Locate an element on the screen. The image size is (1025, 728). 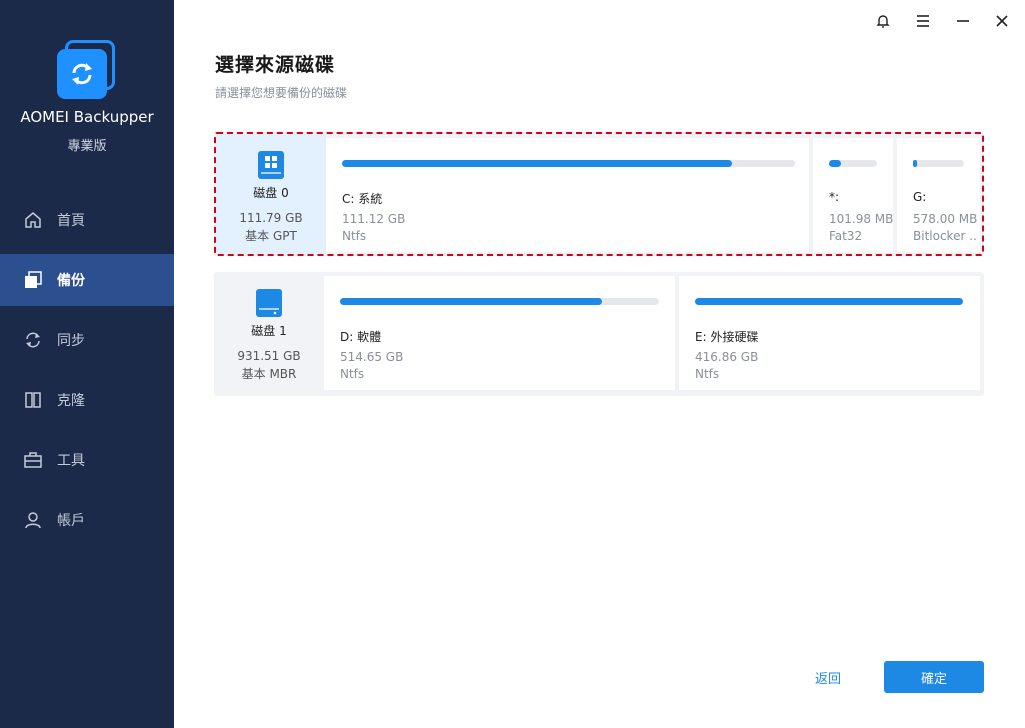
nav-item-account: 帳戶 is located at coordinates (87, 520).